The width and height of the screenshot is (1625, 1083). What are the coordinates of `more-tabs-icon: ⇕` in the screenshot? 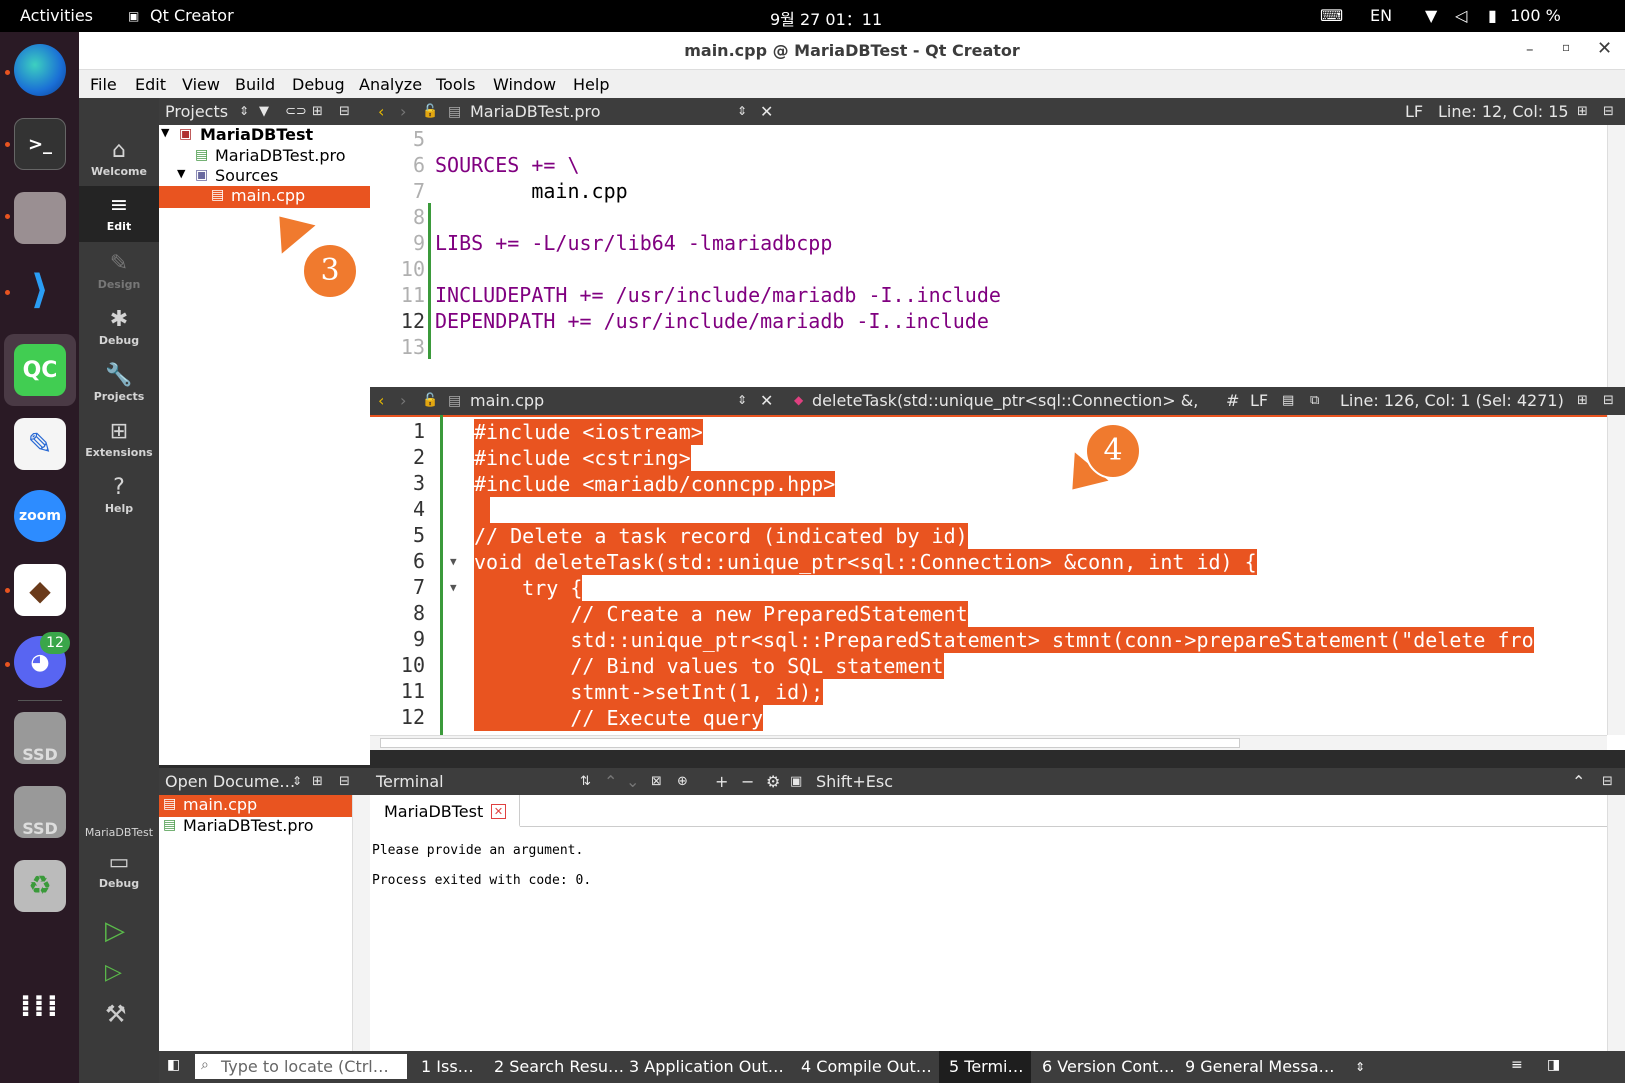 It's located at (1360, 1067).